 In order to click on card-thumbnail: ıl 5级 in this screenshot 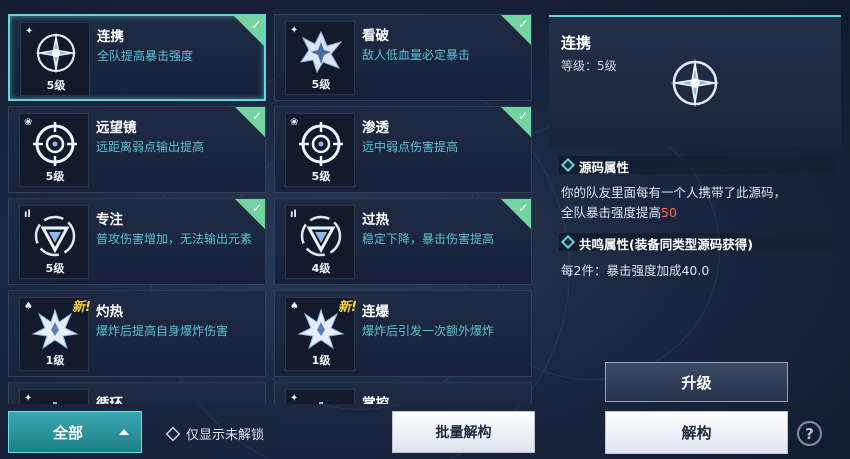, I will do `click(54, 242)`.